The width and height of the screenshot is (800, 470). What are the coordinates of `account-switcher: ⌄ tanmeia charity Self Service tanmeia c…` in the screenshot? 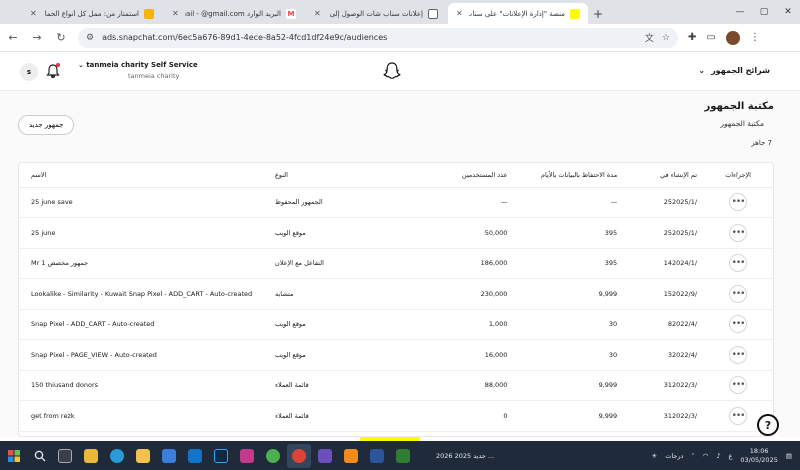 It's located at (138, 70).